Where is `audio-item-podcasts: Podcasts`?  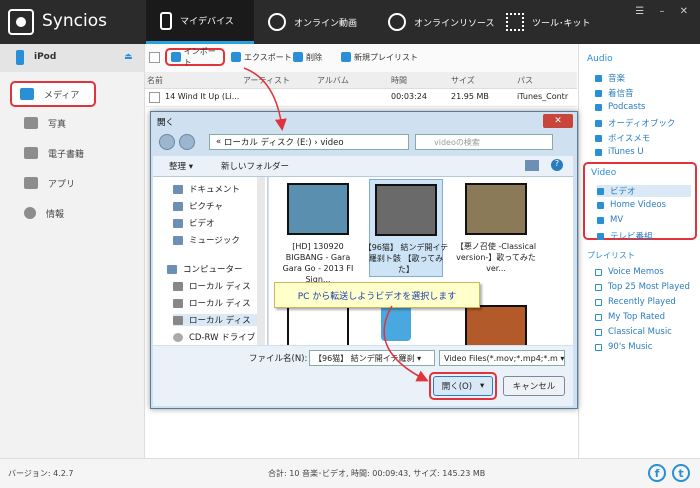 audio-item-podcasts: Podcasts is located at coordinates (620, 107).